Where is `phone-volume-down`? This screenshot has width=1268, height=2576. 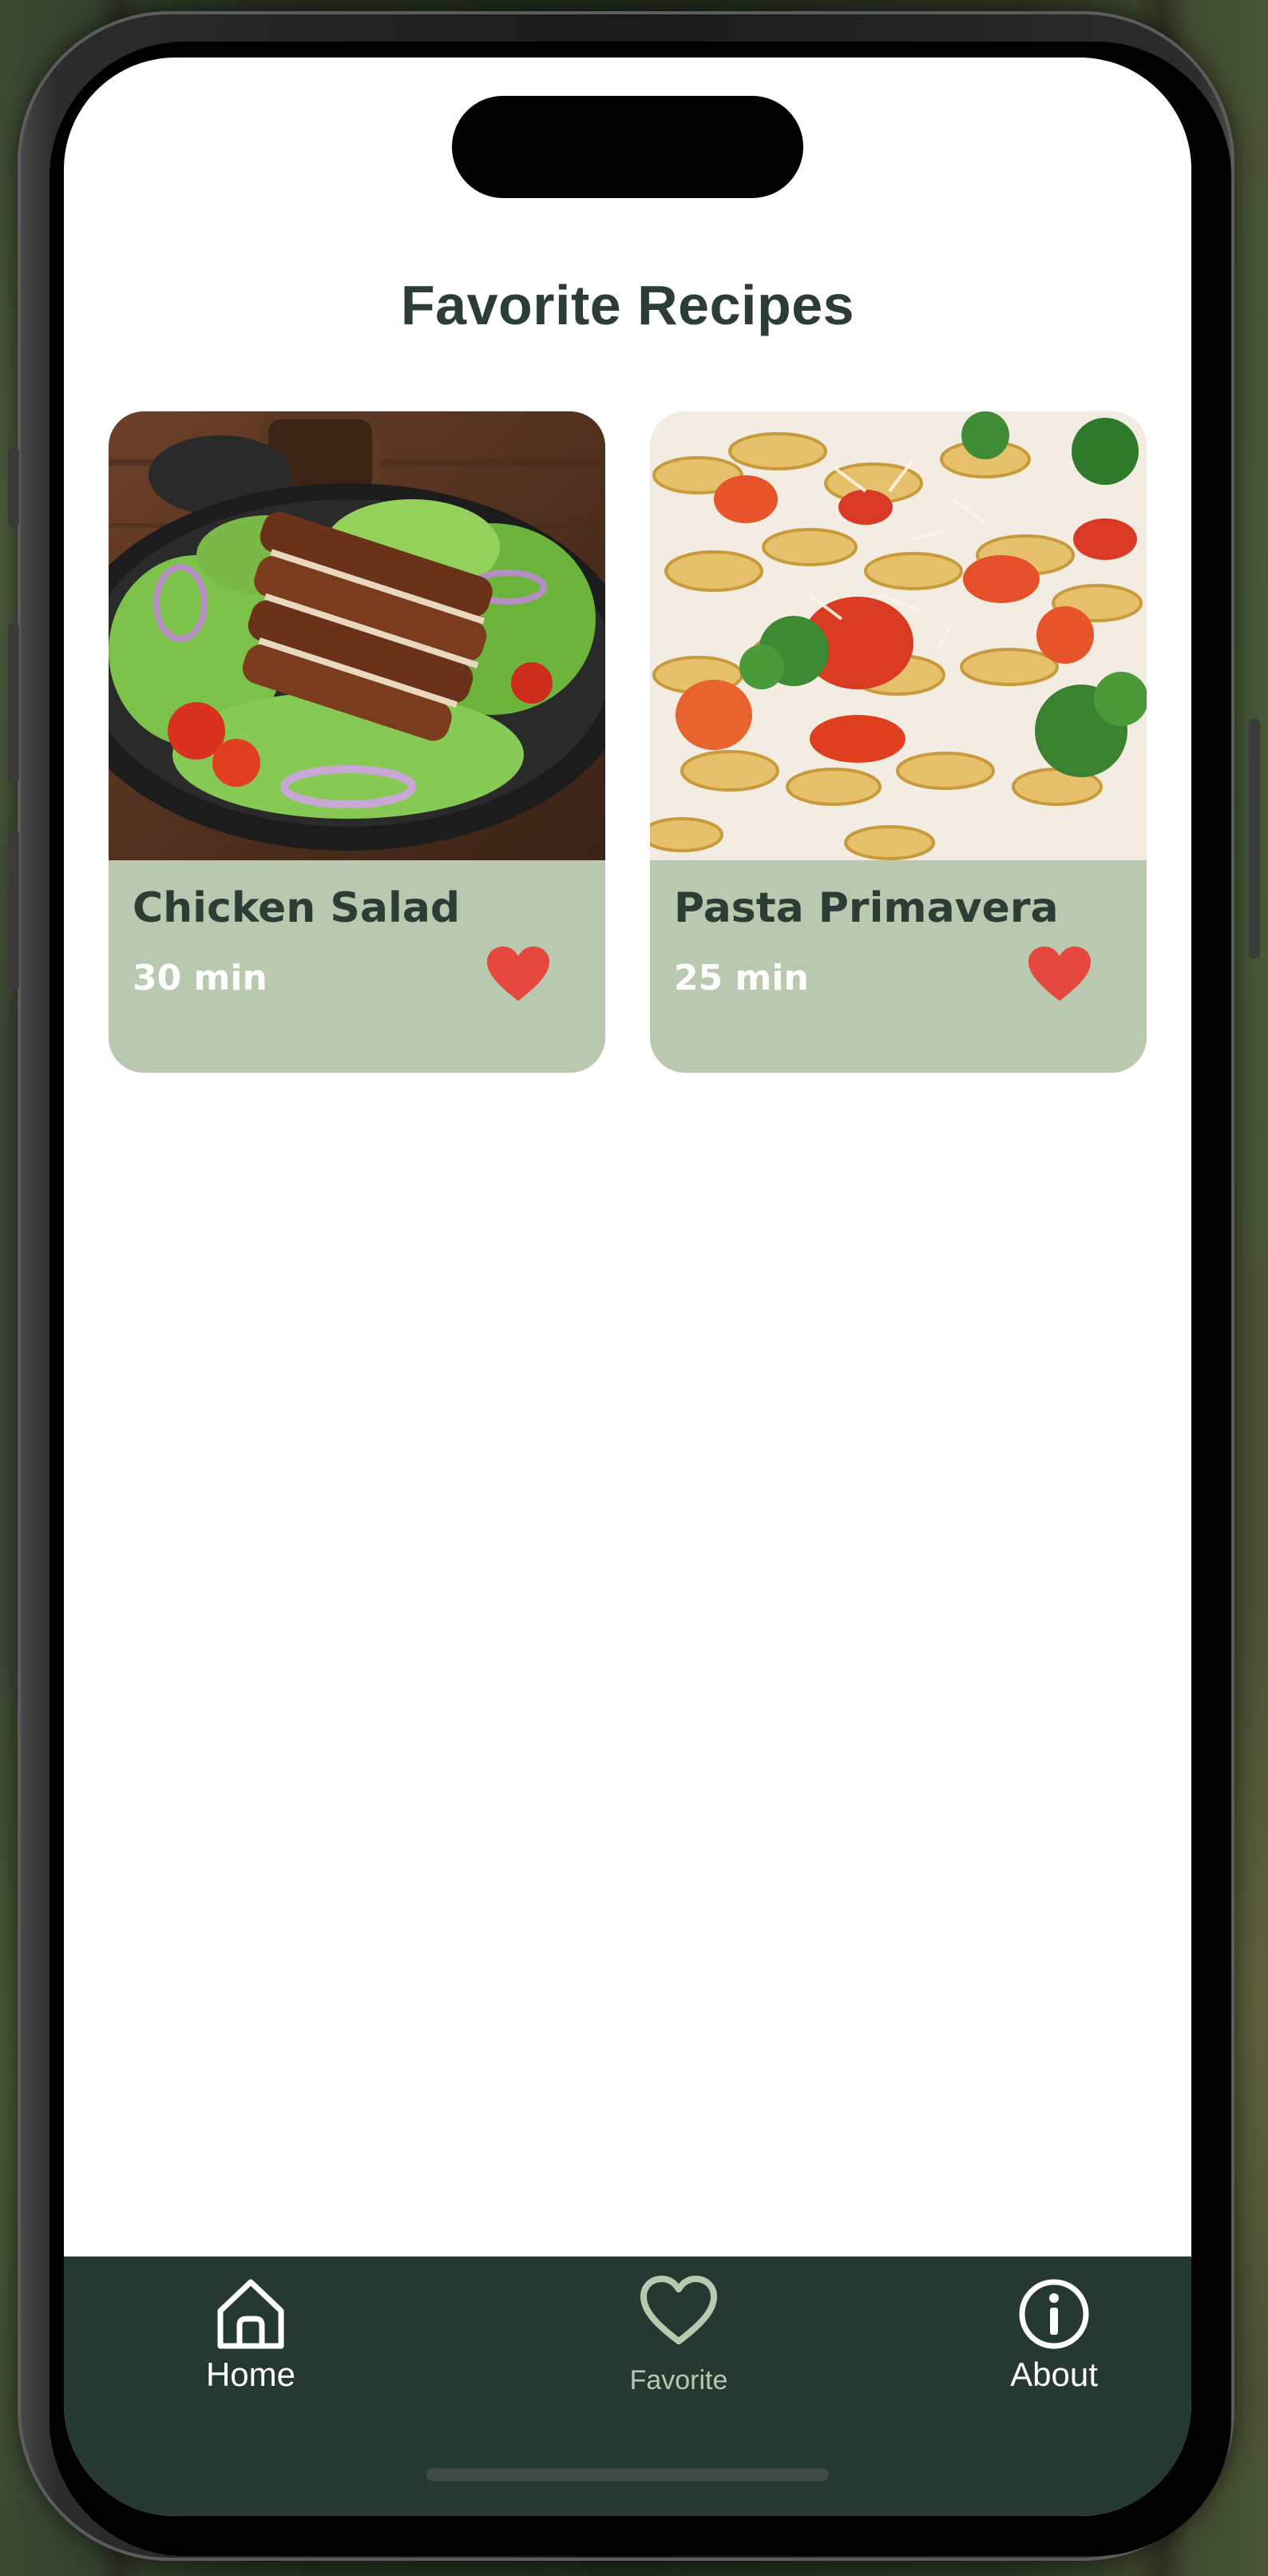 phone-volume-down is located at coordinates (13, 910).